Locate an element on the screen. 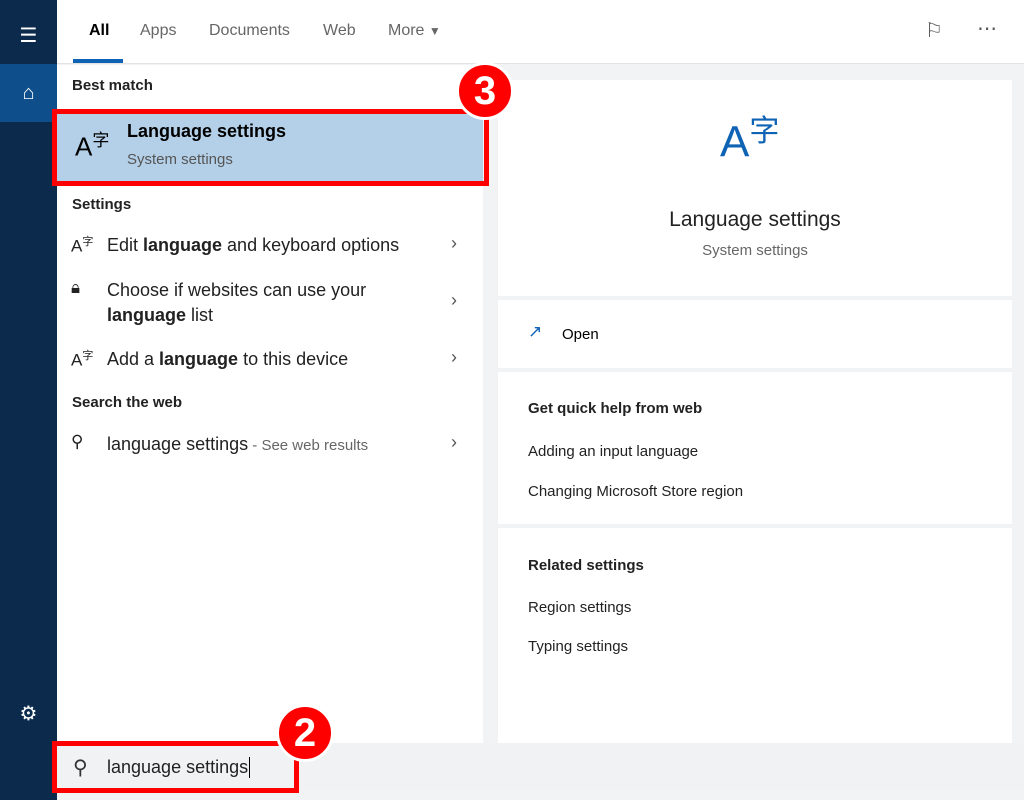 The width and height of the screenshot is (1024, 800). list-item: A字 Edit language and keyboard options › is located at coordinates (270, 248).